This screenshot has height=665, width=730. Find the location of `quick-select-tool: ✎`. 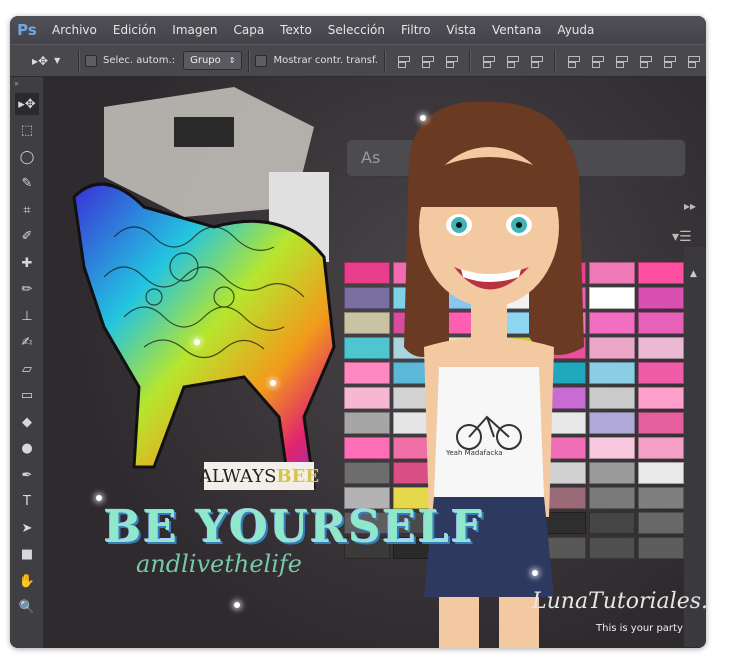

quick-select-tool: ✎ is located at coordinates (27, 184).